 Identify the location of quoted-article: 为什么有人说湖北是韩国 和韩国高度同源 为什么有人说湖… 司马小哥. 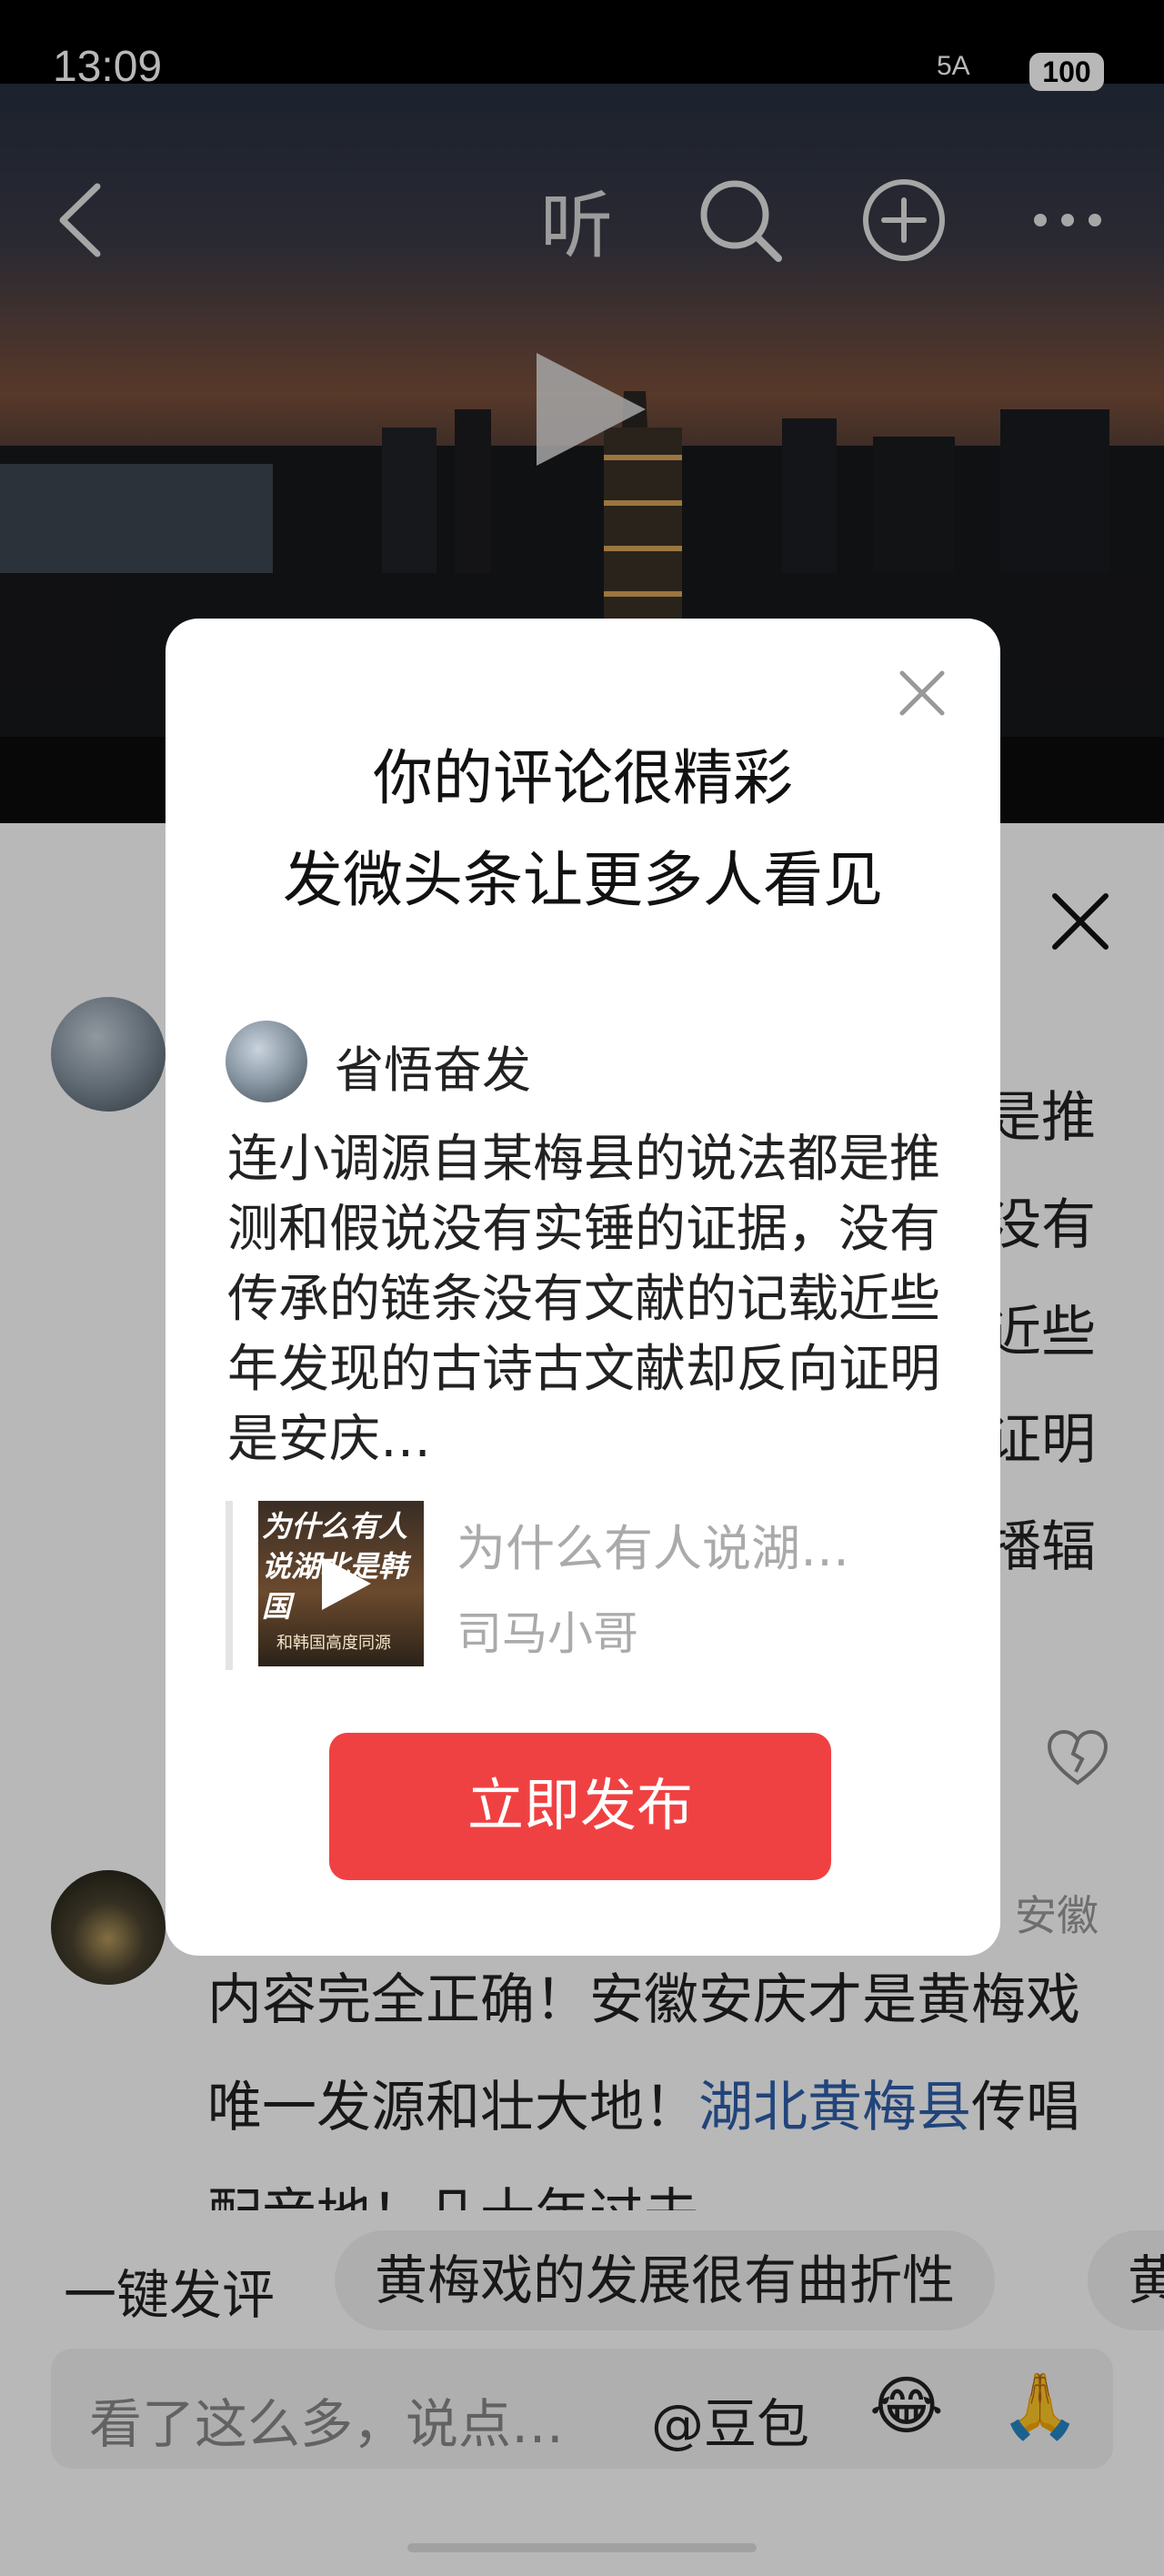
(585, 1585).